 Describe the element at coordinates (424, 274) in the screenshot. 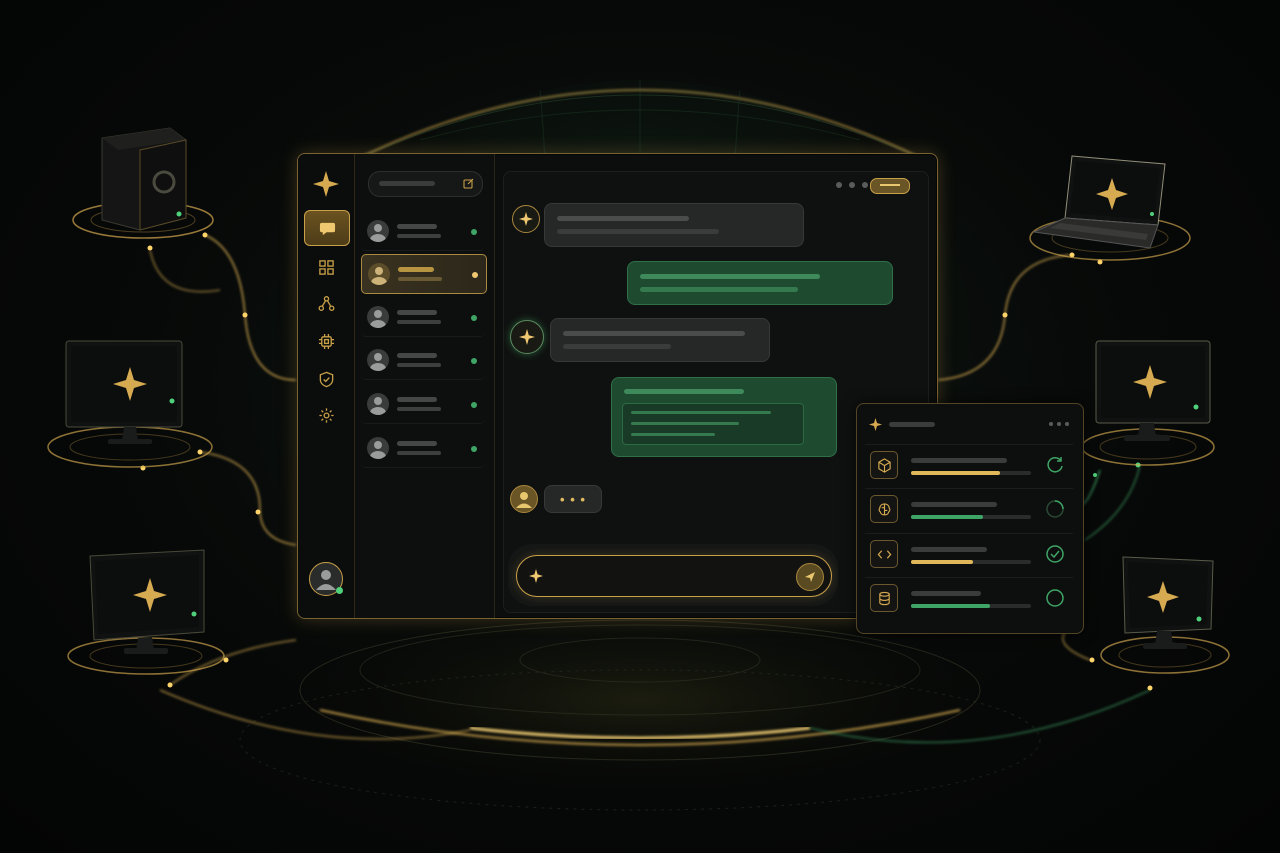

I see `conversation-item-active` at that location.